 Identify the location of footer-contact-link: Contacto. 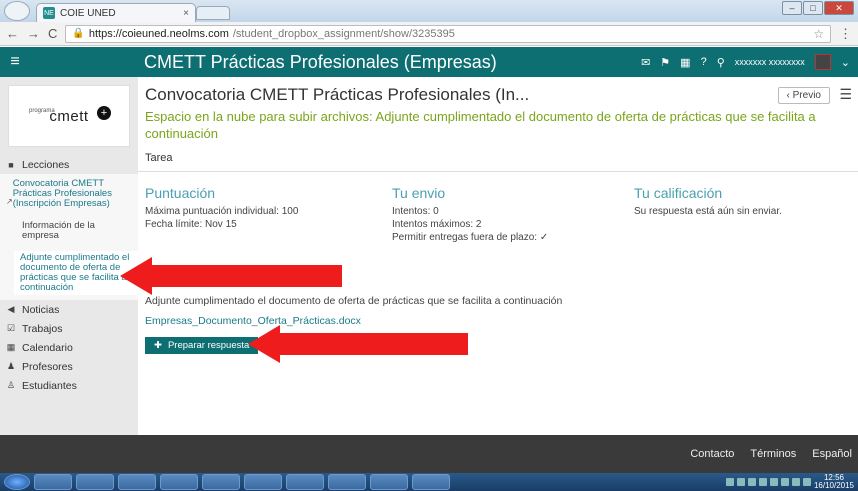
(712, 454).